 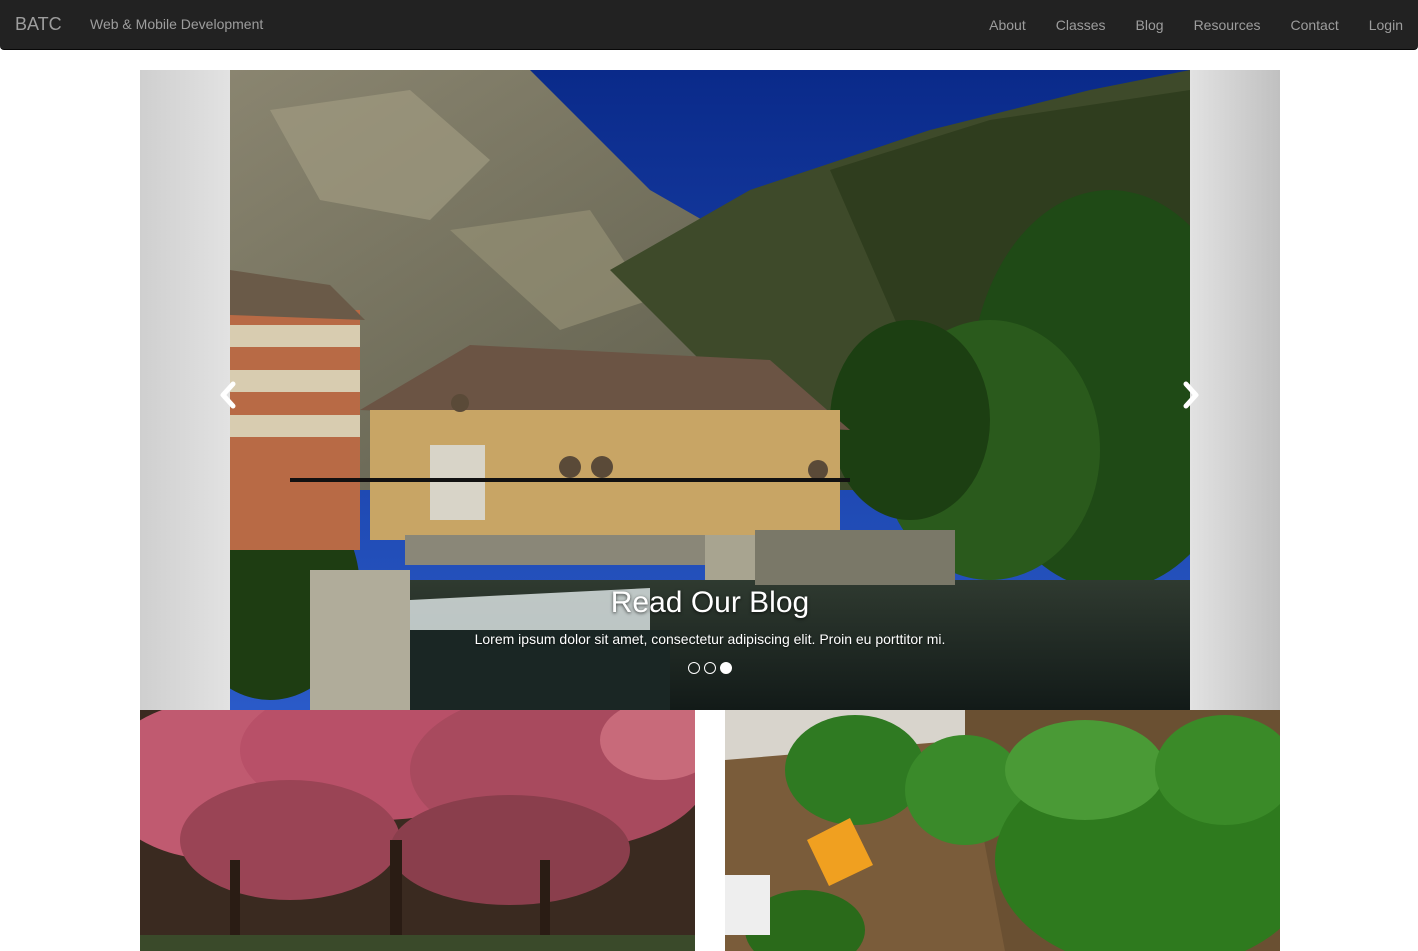 What do you see at coordinates (1227, 25) in the screenshot?
I see `nav-link-resources: Resources` at bounding box center [1227, 25].